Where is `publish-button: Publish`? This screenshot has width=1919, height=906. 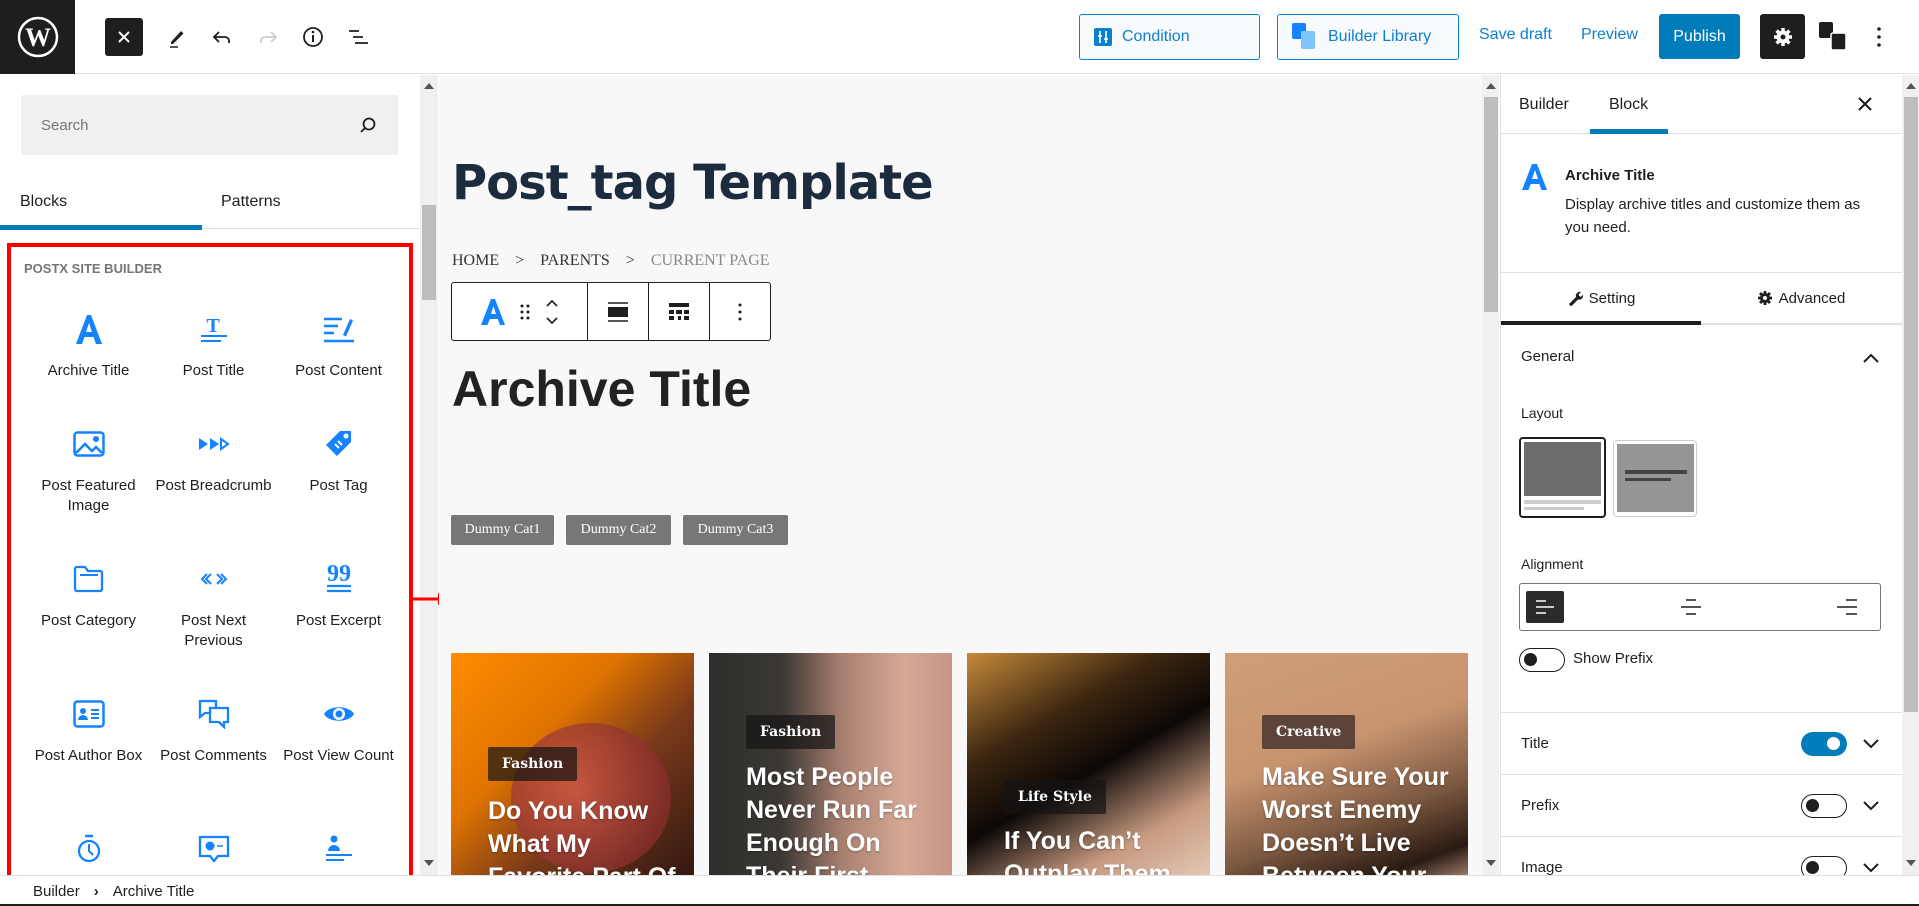
publish-button: Publish is located at coordinates (1699, 36).